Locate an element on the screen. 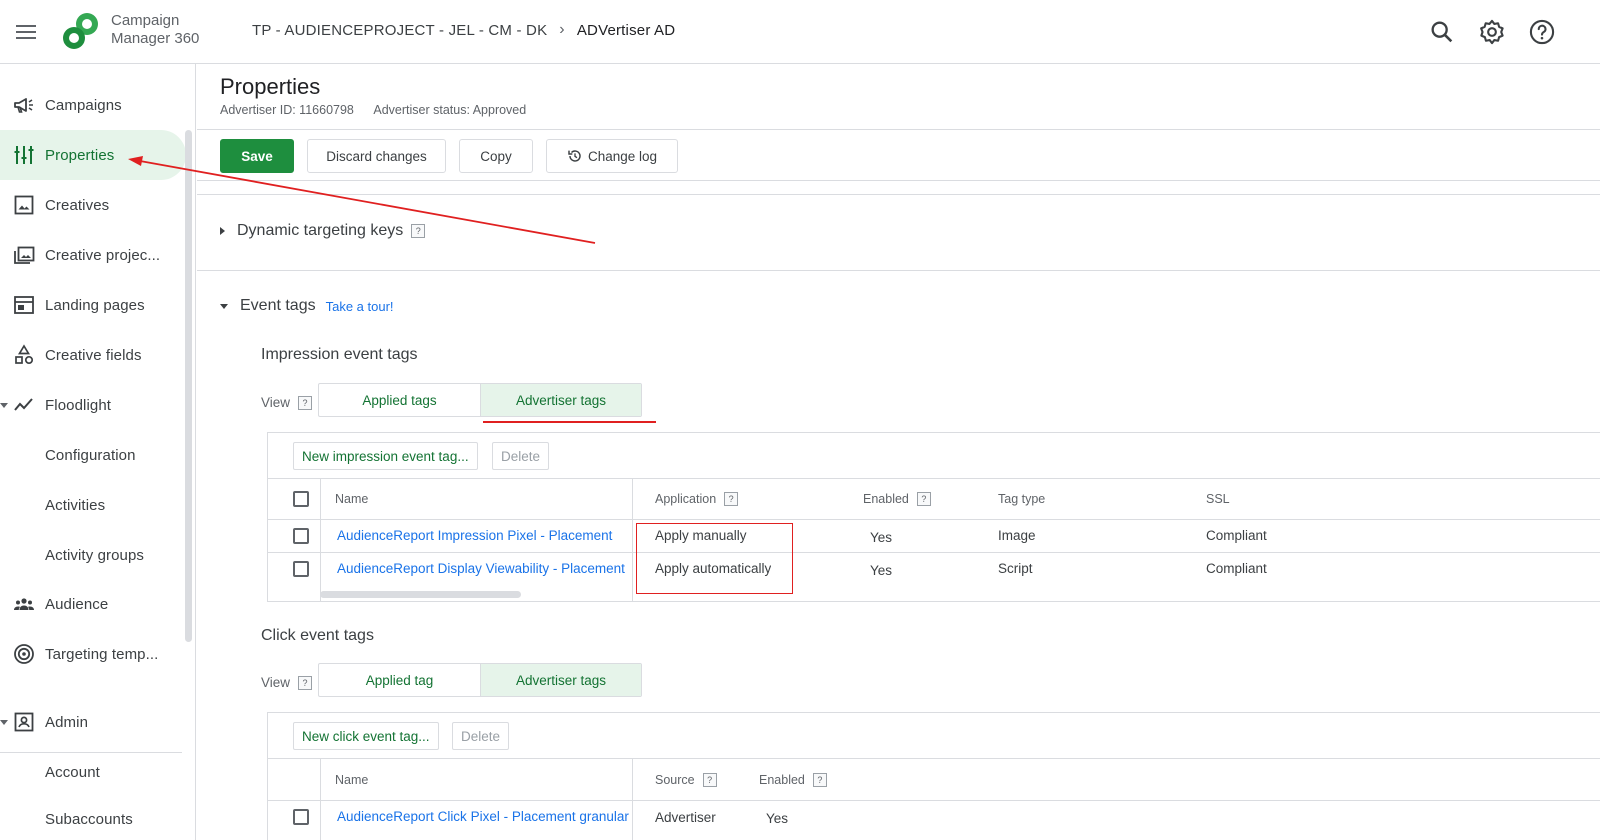  dynamic-targeting-keys-header: Dynamic targeting keys ? is located at coordinates (323, 231).